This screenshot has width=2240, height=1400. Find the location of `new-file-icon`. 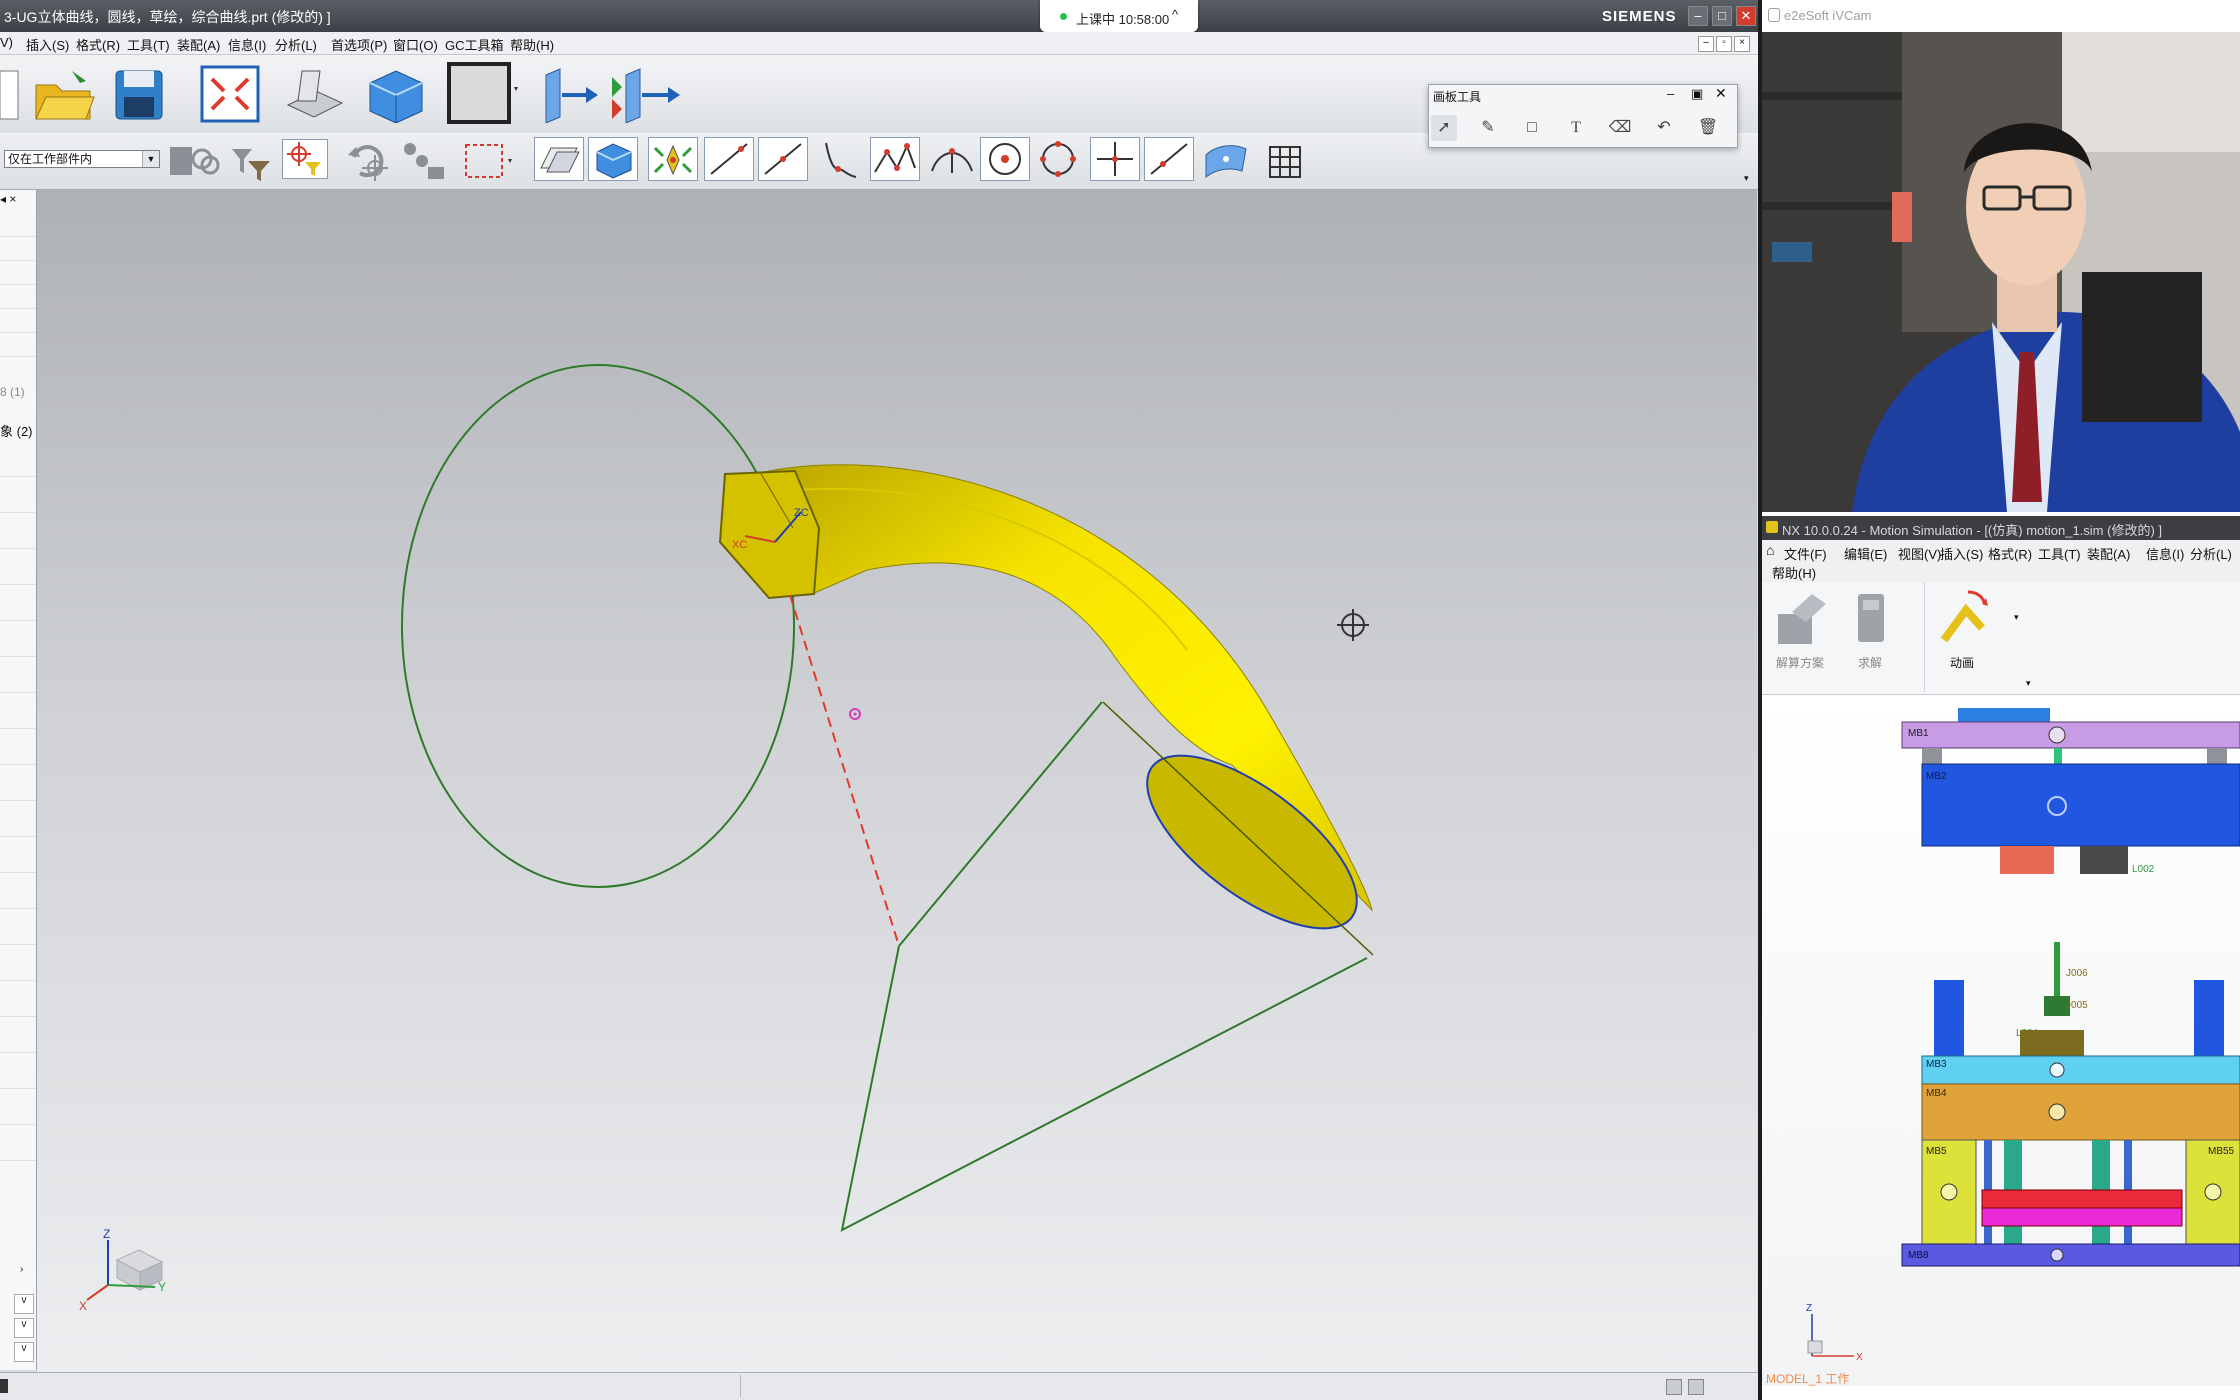

new-file-icon is located at coordinates (11, 94).